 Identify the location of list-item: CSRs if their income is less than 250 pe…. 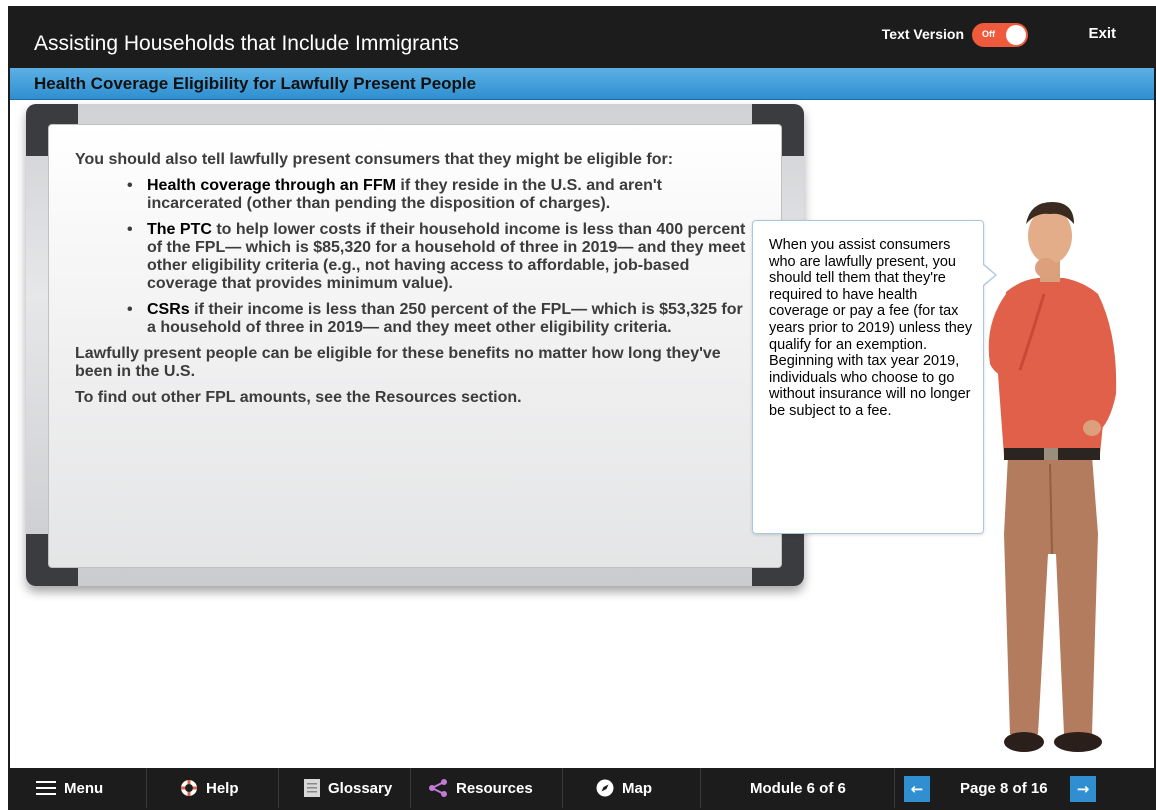
(438, 319).